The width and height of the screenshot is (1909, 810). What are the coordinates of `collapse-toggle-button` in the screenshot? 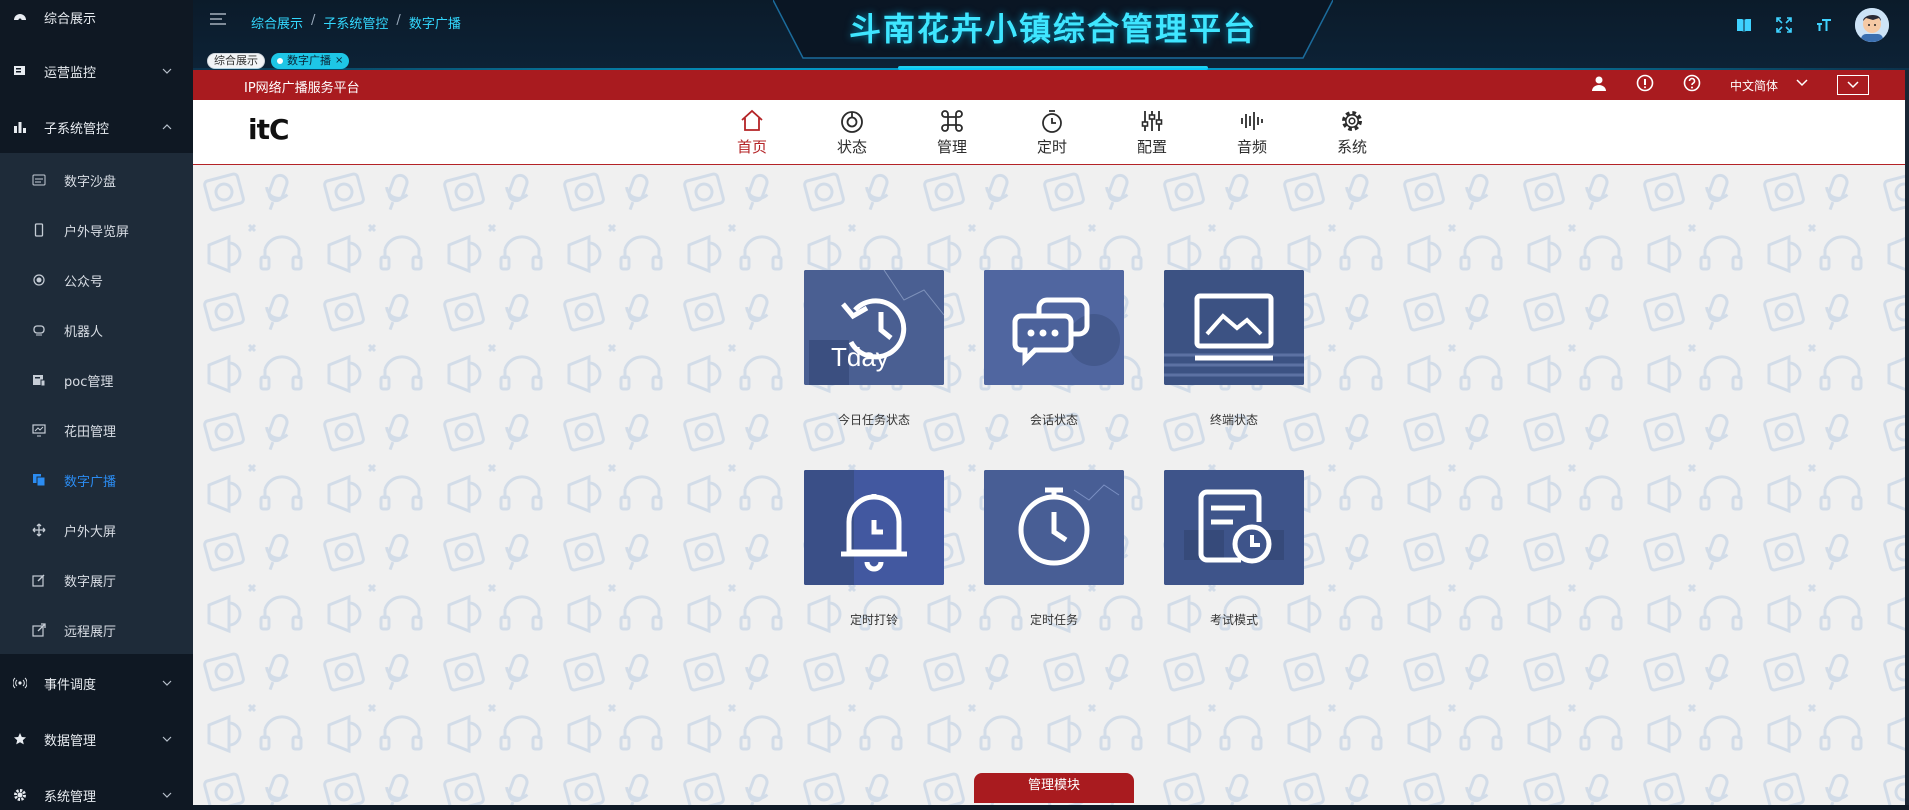 It's located at (1853, 85).